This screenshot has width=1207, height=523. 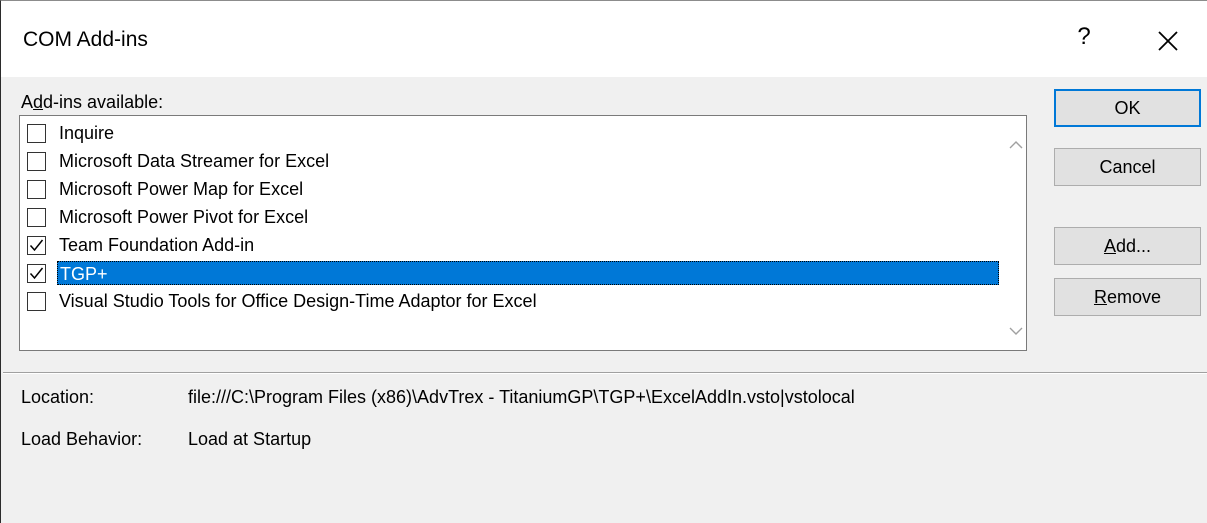 What do you see at coordinates (85, 39) in the screenshot?
I see `dialog-title: COM Add-ins` at bounding box center [85, 39].